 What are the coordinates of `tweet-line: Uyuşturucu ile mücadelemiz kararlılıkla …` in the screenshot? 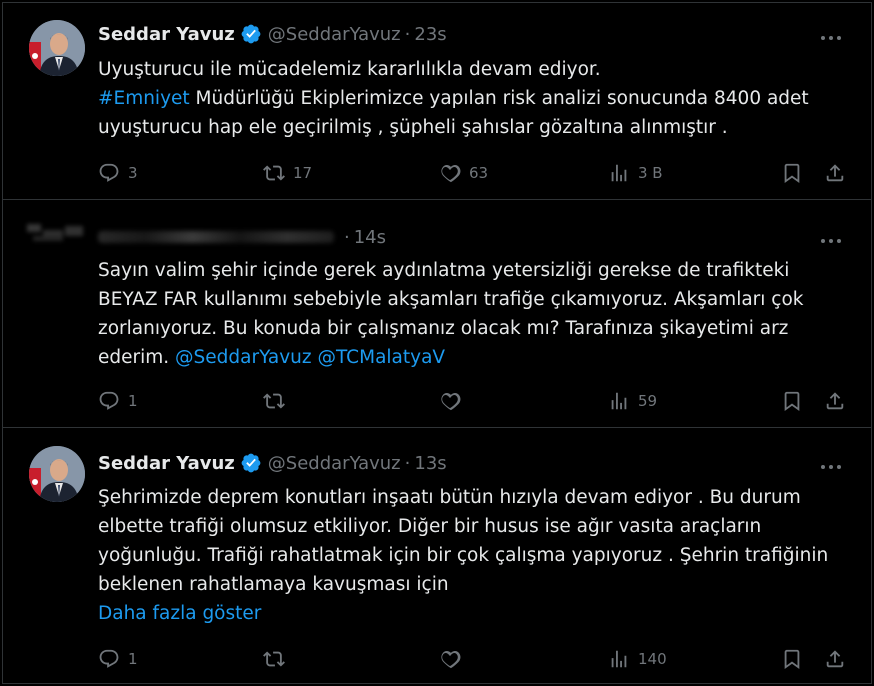 It's located at (475, 69).